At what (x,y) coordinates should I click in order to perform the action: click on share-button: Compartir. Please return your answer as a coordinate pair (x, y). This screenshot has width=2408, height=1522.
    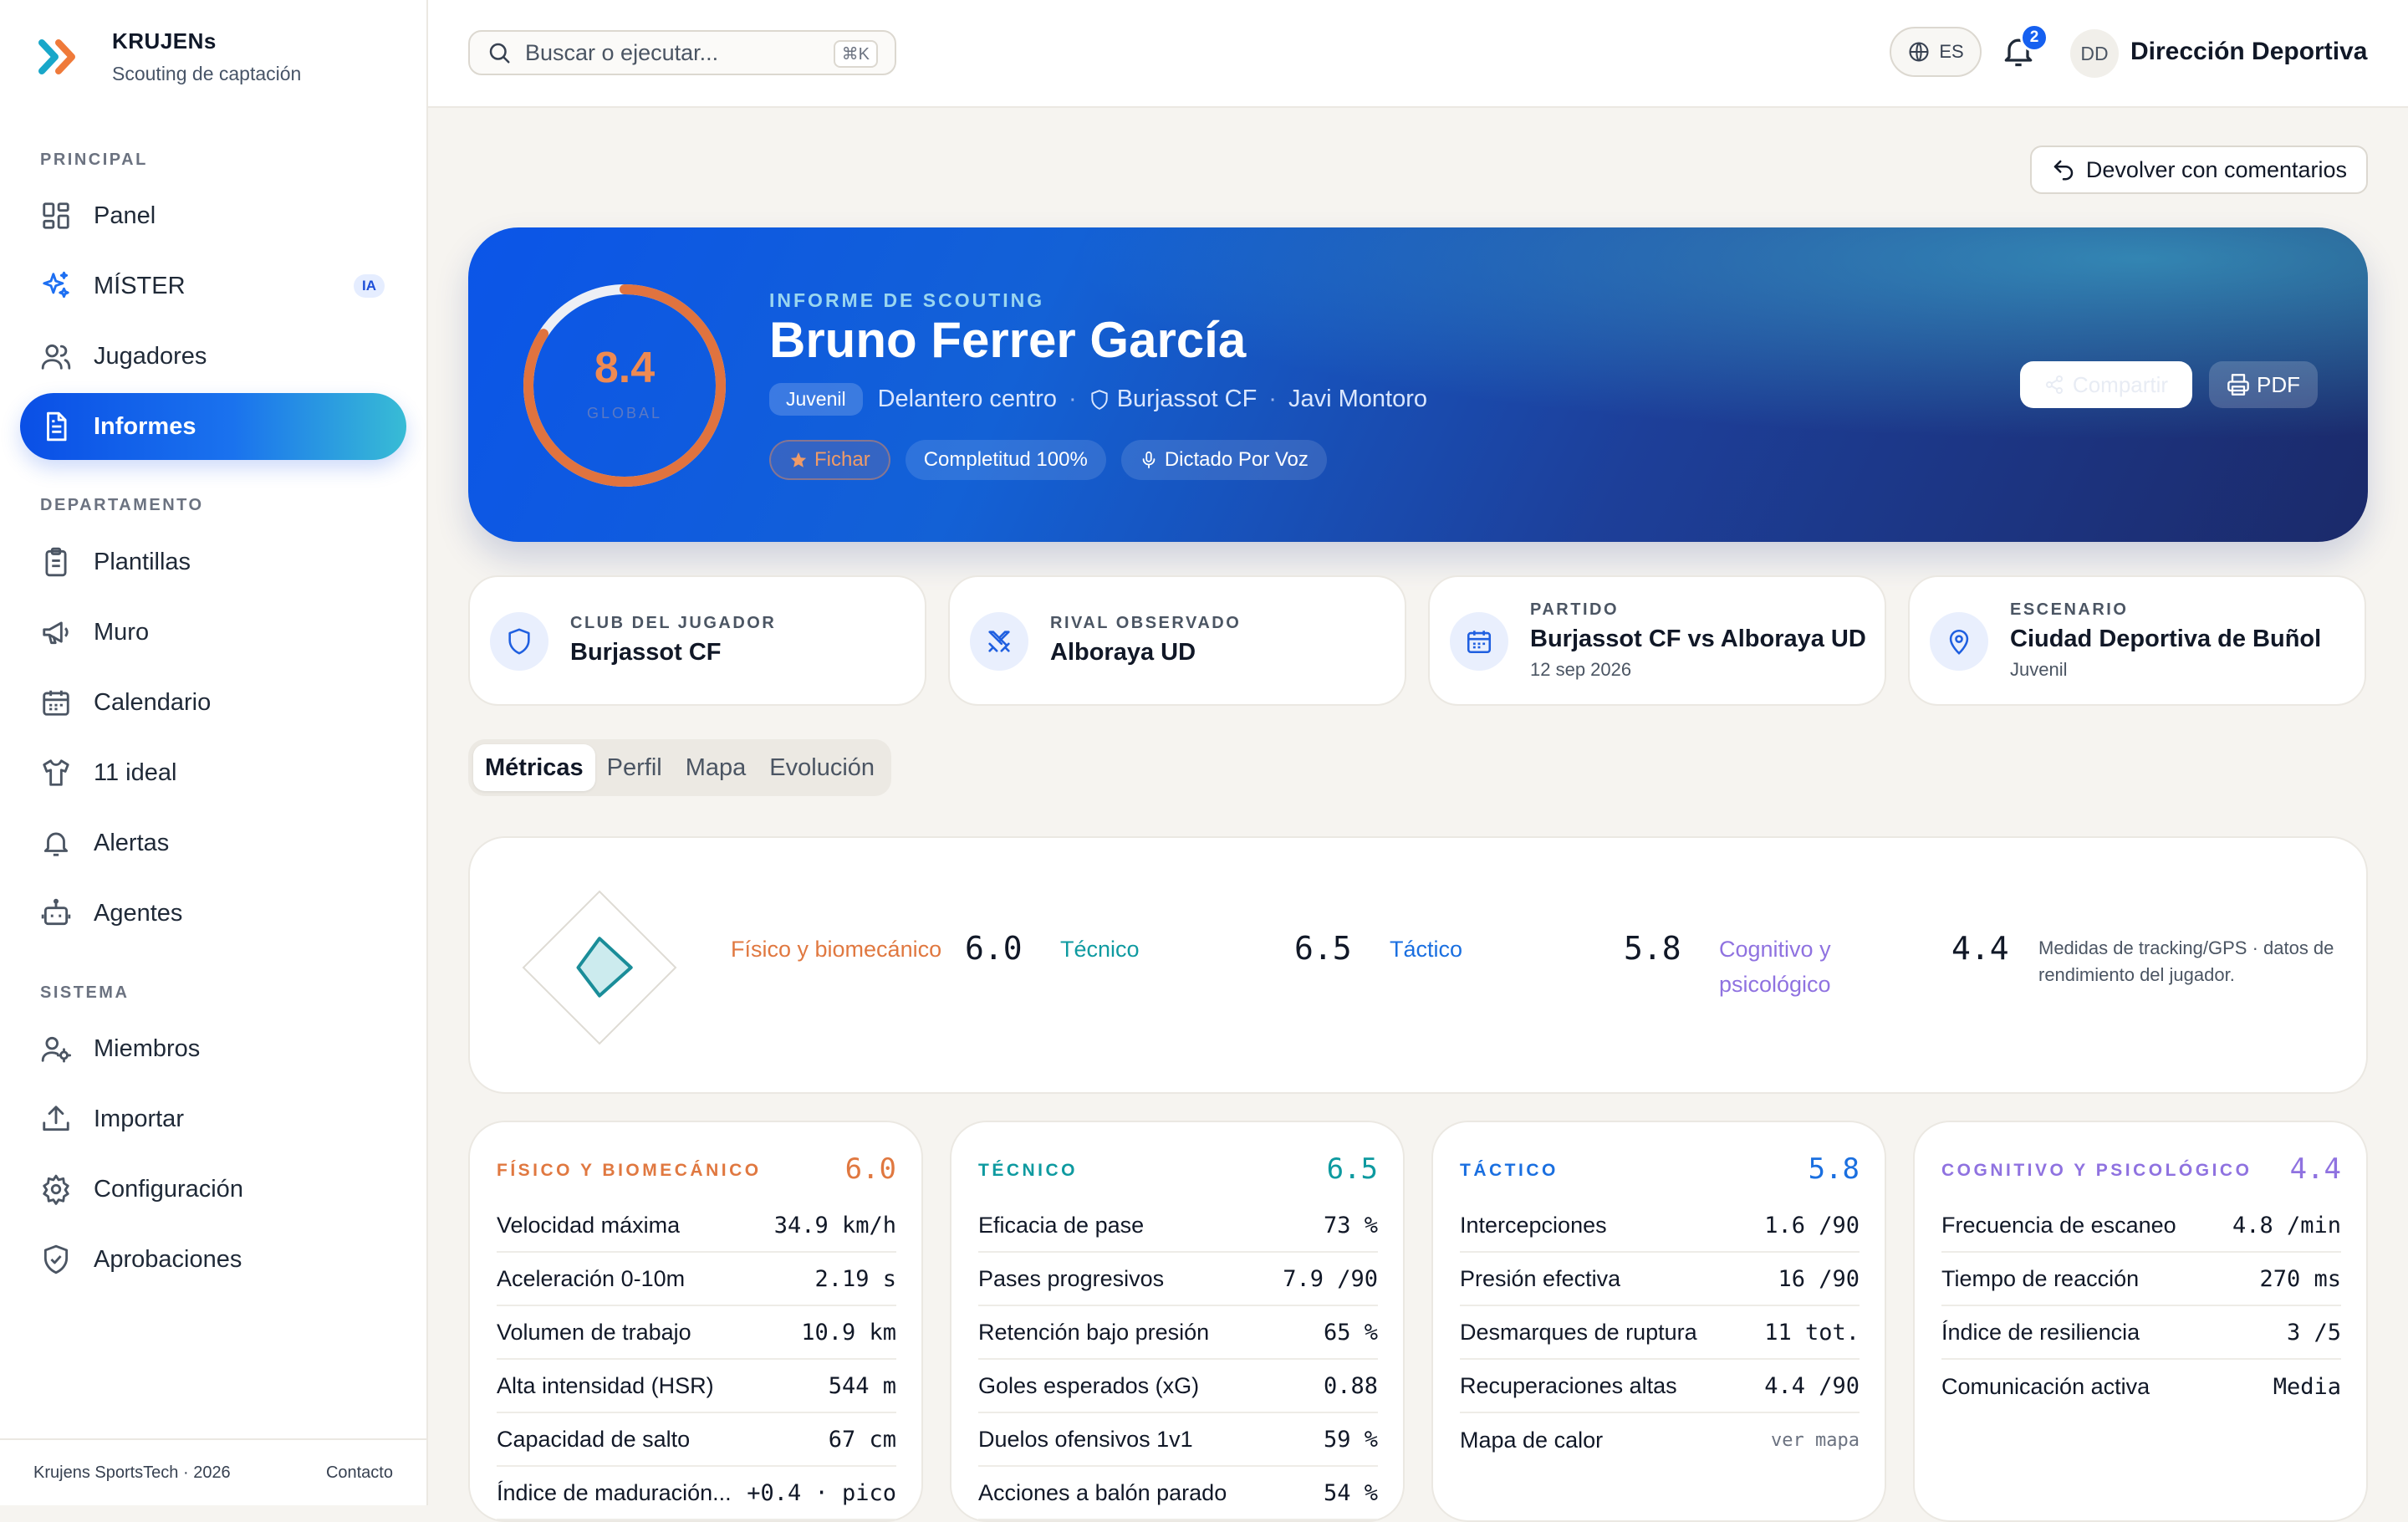
    Looking at the image, I should click on (2106, 385).